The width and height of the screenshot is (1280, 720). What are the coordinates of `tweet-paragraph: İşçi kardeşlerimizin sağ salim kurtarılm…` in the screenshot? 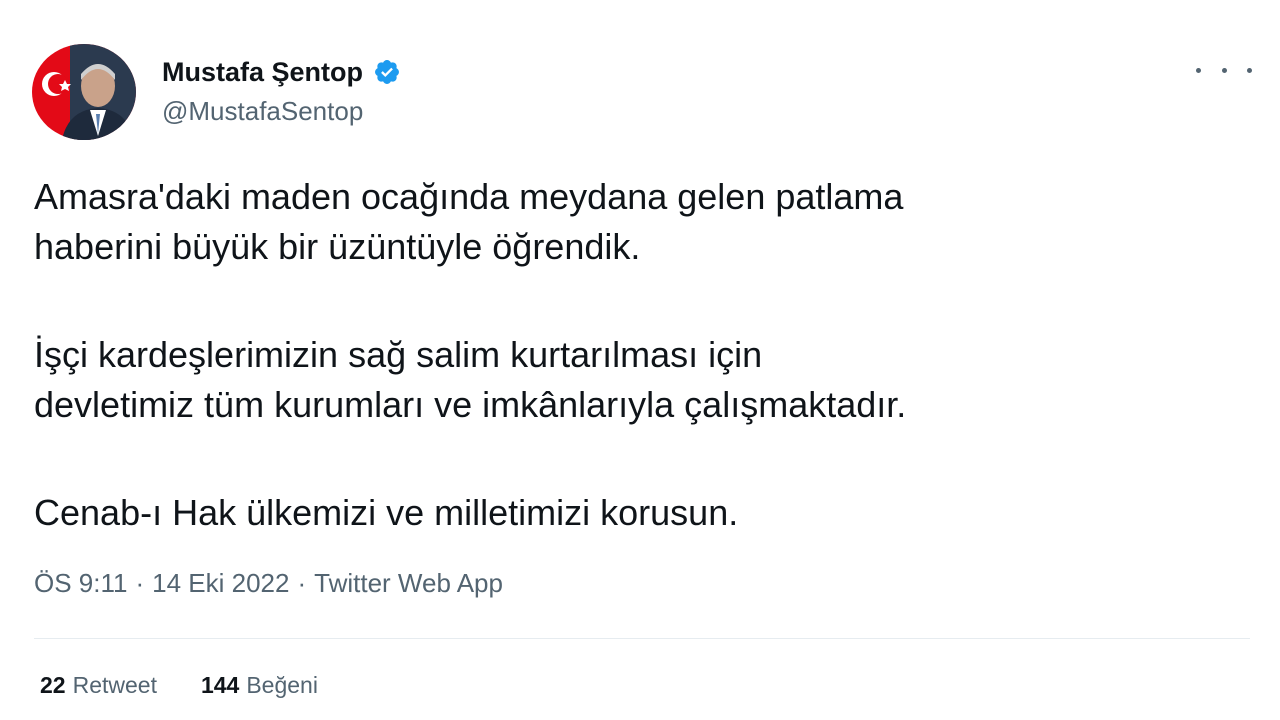 It's located at (644, 380).